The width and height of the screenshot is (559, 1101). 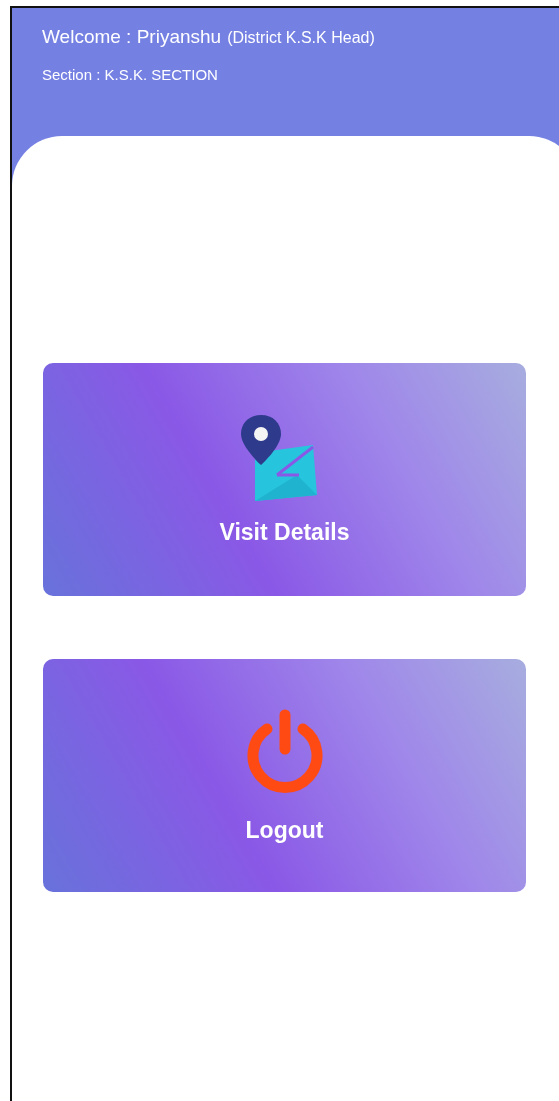 What do you see at coordinates (132, 37) in the screenshot?
I see `welcome-text: Welcome : Priyanshu` at bounding box center [132, 37].